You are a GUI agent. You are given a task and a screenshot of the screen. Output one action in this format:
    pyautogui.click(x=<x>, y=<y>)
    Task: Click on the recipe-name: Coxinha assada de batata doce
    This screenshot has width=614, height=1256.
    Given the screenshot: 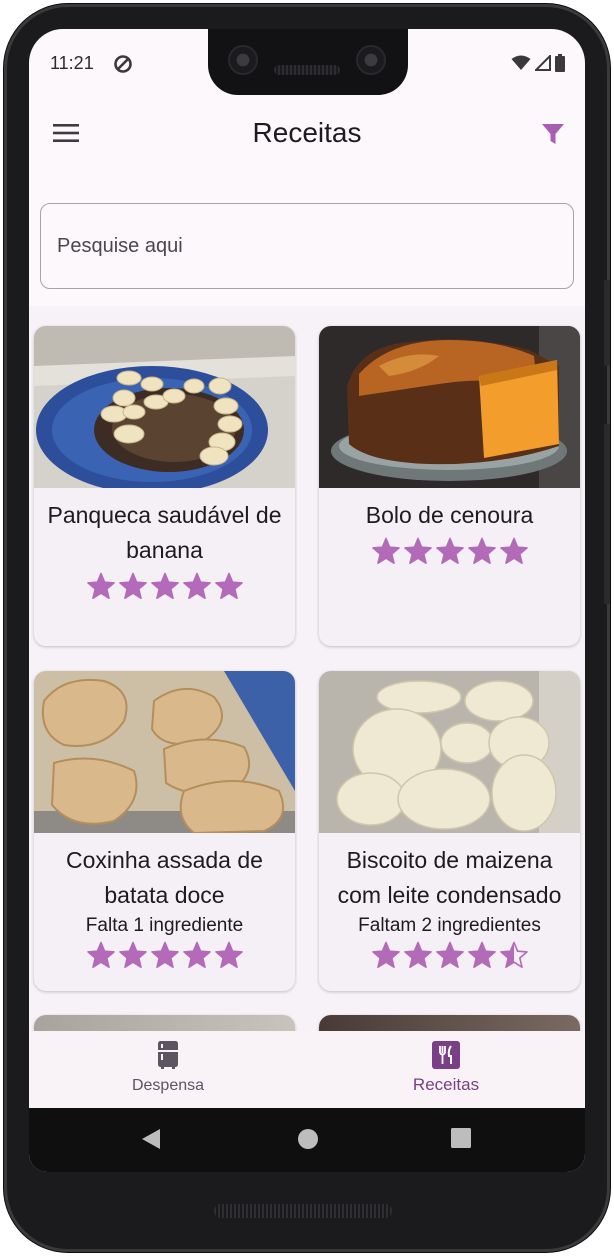 What is the action you would take?
    pyautogui.click(x=164, y=877)
    